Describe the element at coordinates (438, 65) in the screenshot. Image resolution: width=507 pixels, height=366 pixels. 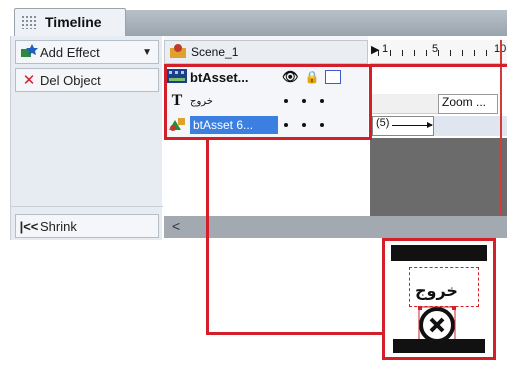
I see `highlight-line` at that location.